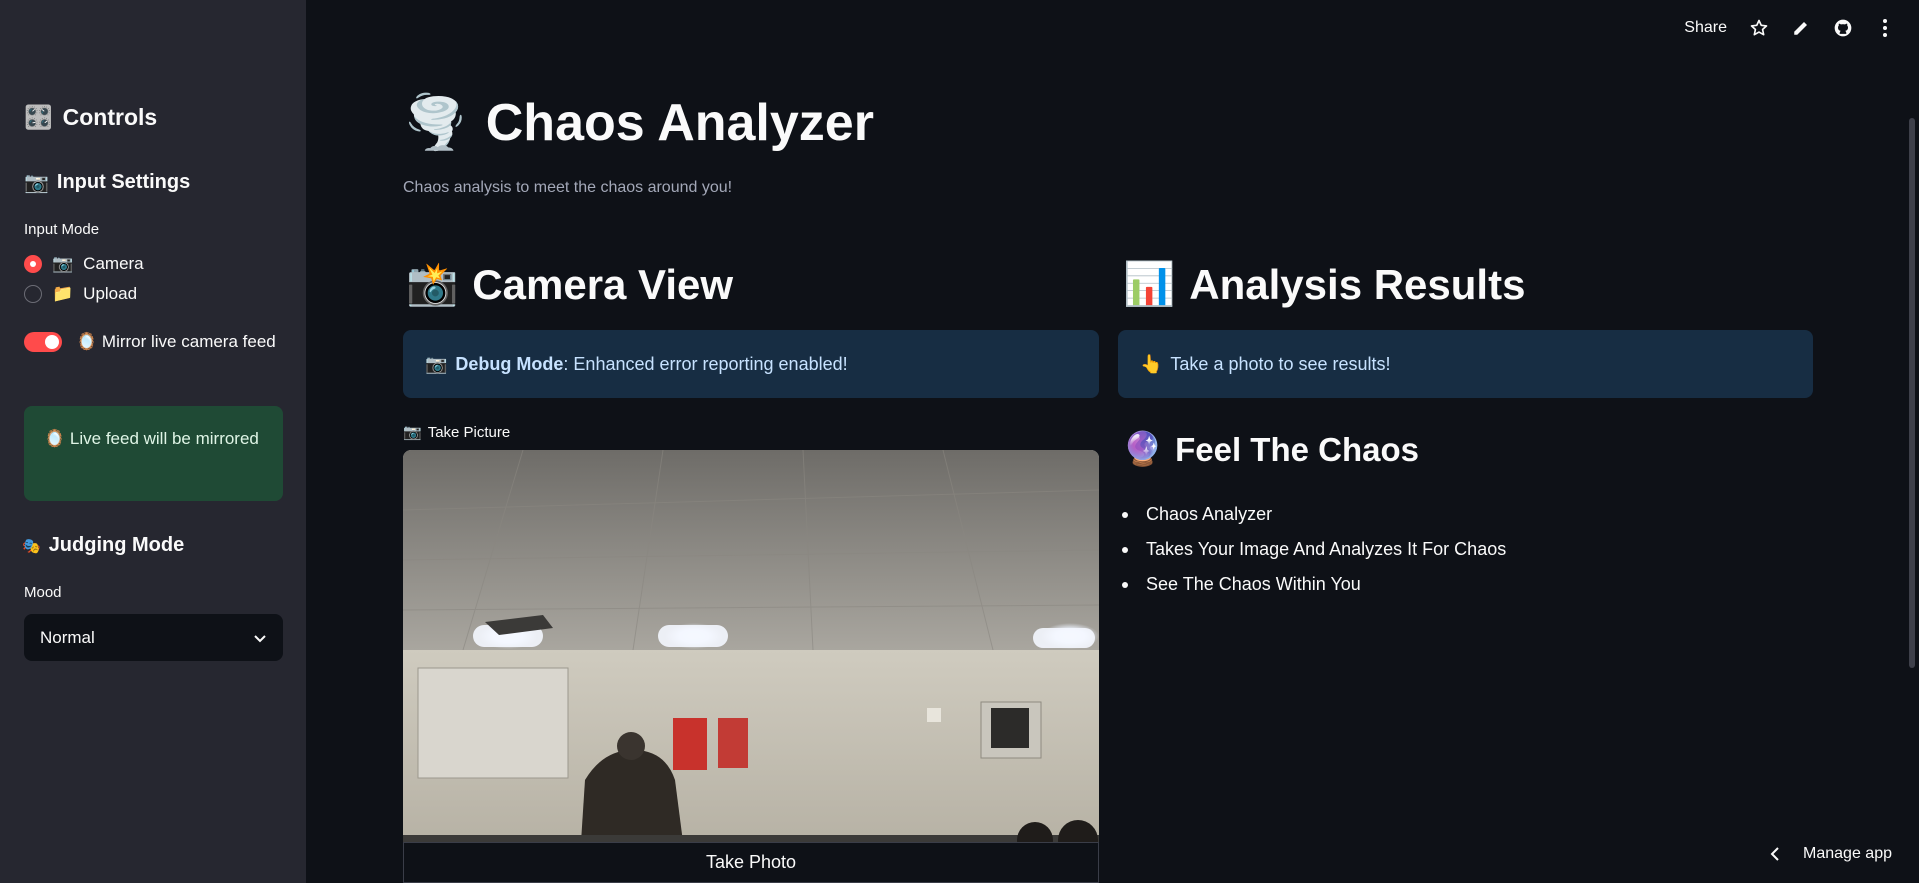  I want to click on analysis-results-heading: 📊 Analysis Results, so click(1324, 284).